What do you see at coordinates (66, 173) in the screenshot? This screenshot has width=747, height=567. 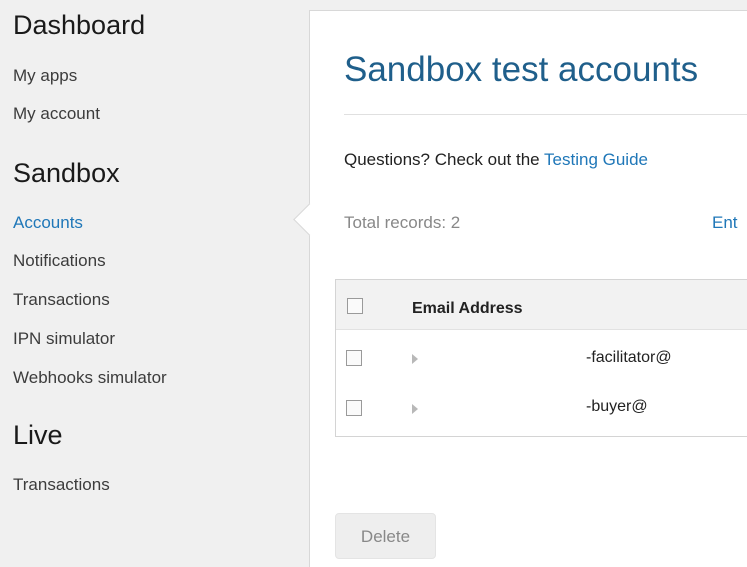 I see `section-heading-sandbox: Sandbox` at bounding box center [66, 173].